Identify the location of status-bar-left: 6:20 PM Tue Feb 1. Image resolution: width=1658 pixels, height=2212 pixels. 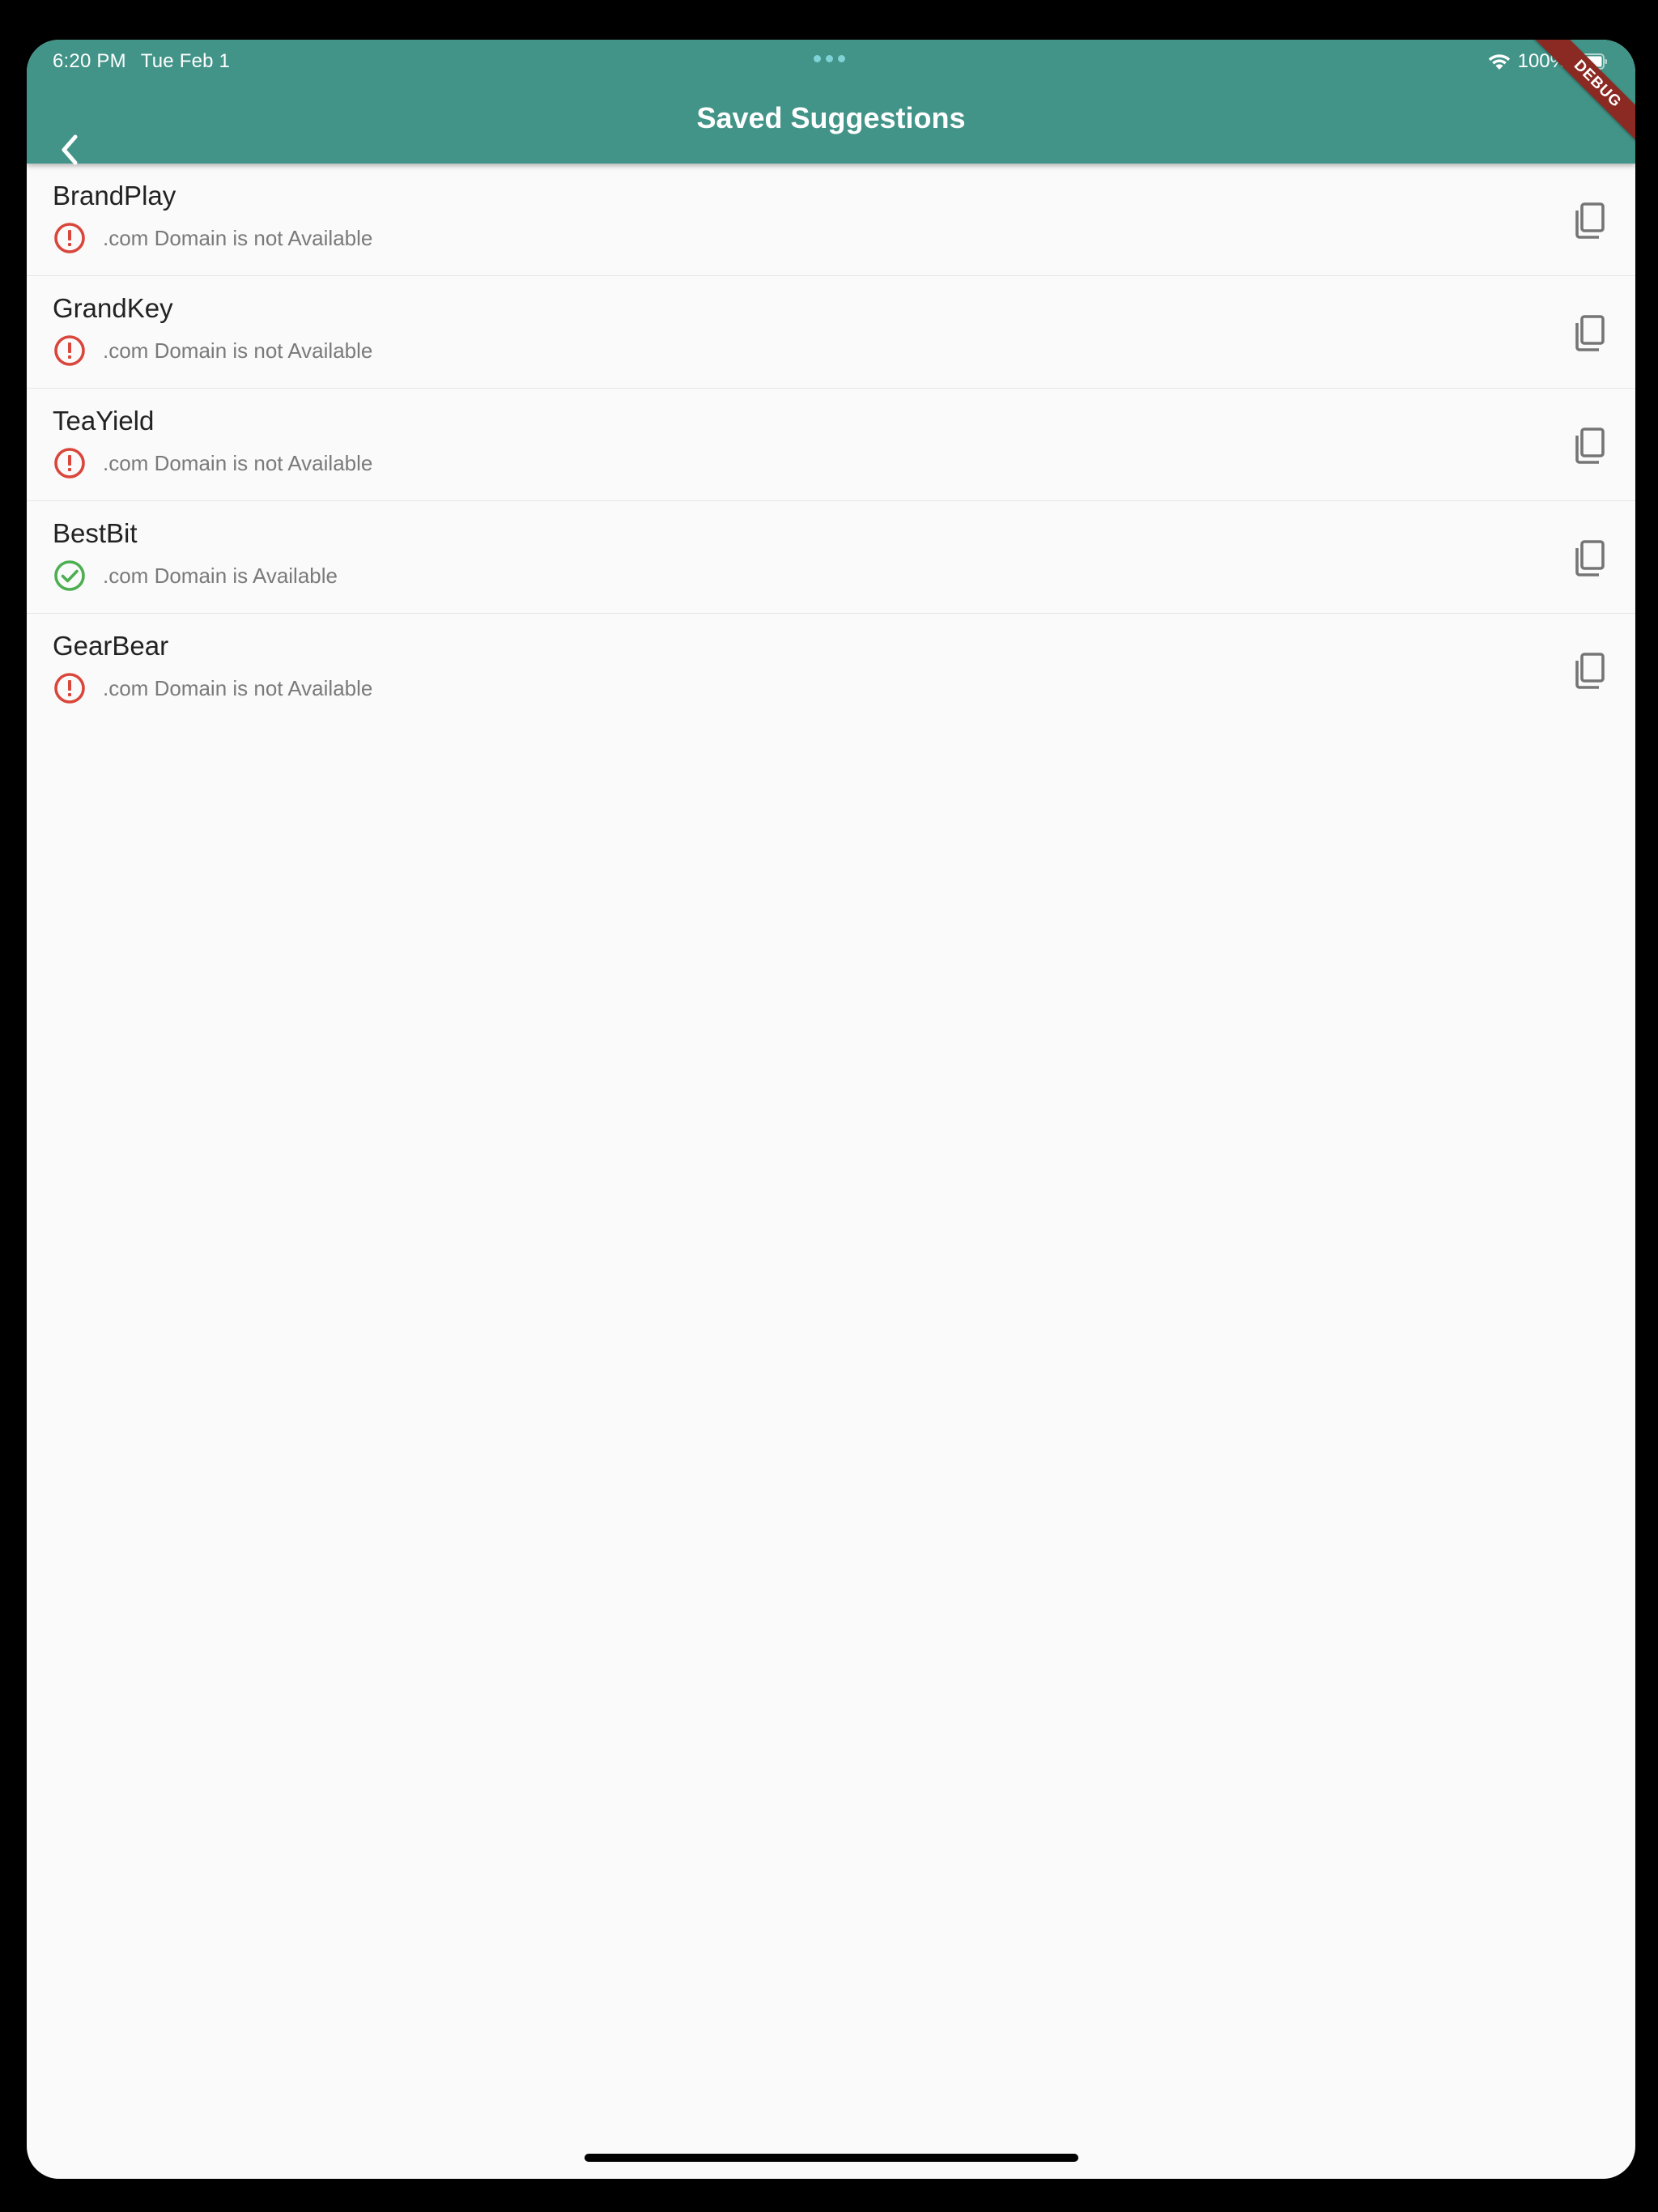
(141, 62).